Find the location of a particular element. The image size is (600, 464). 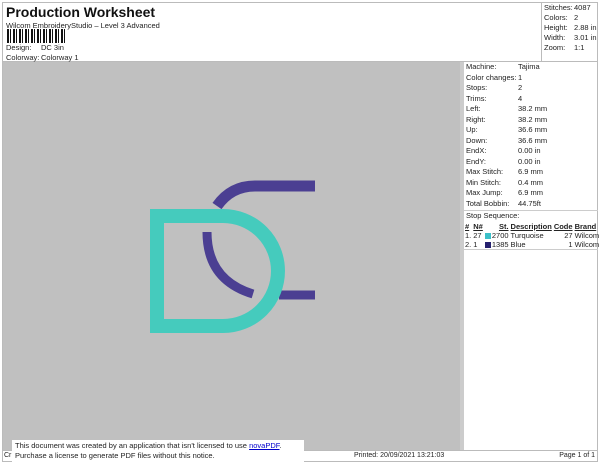

property-value: Tajima is located at coordinates (529, 66).